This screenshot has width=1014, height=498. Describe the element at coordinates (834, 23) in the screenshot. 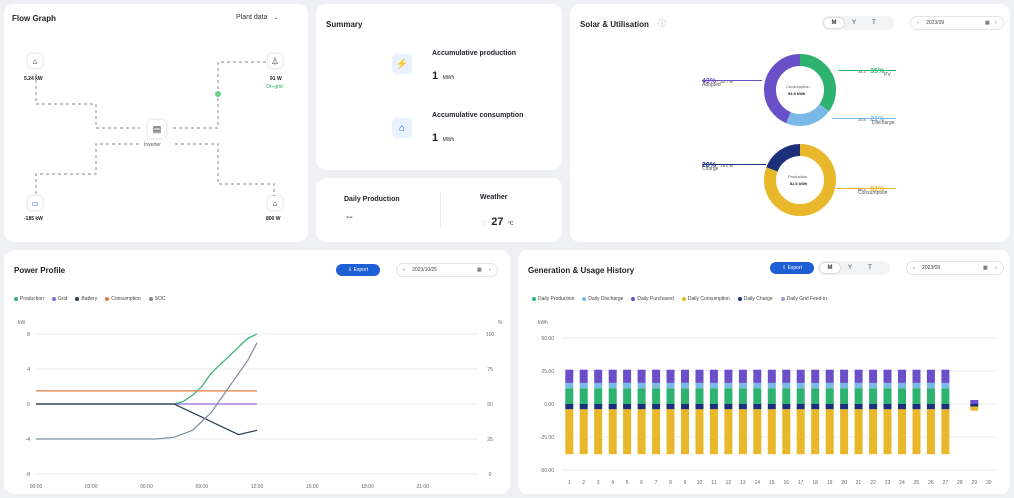

I see `tab-month: M` at that location.